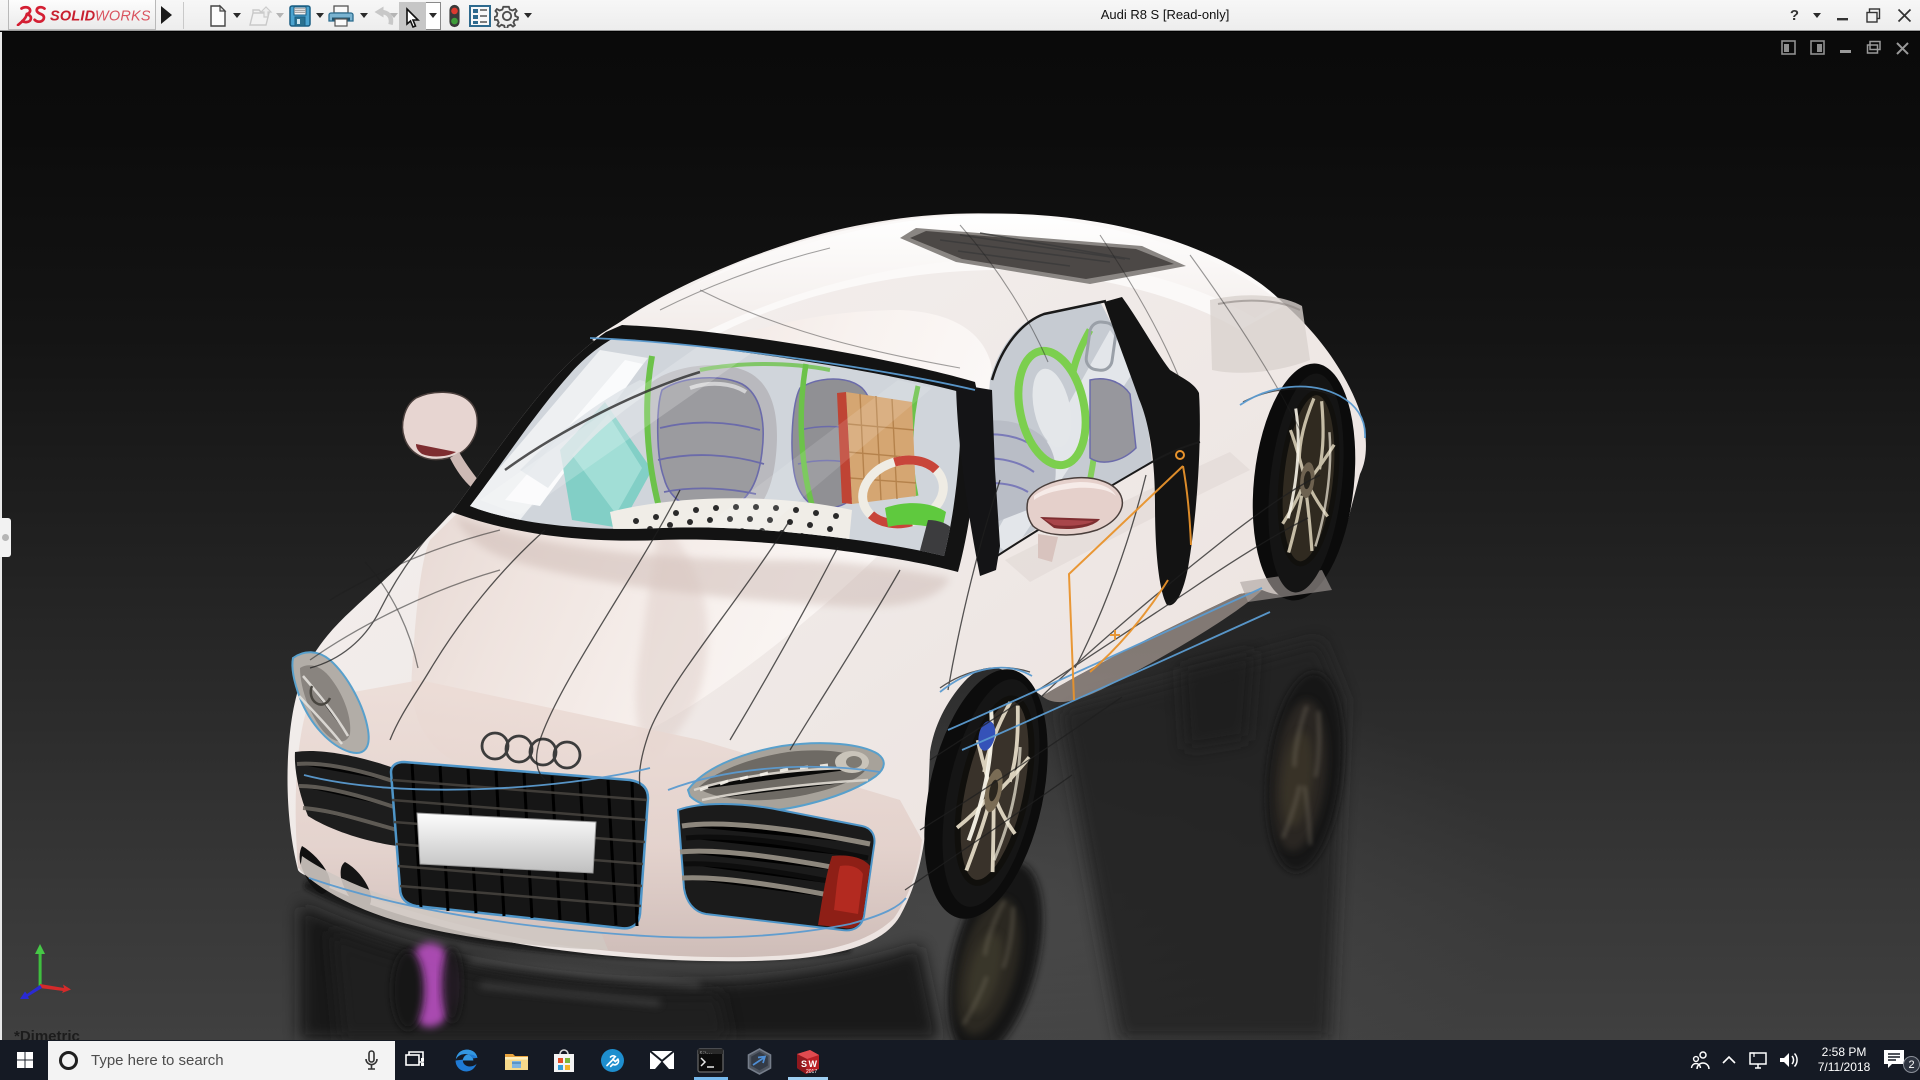  Describe the element at coordinates (804, 1064) in the screenshot. I see `svg-text: S` at that location.